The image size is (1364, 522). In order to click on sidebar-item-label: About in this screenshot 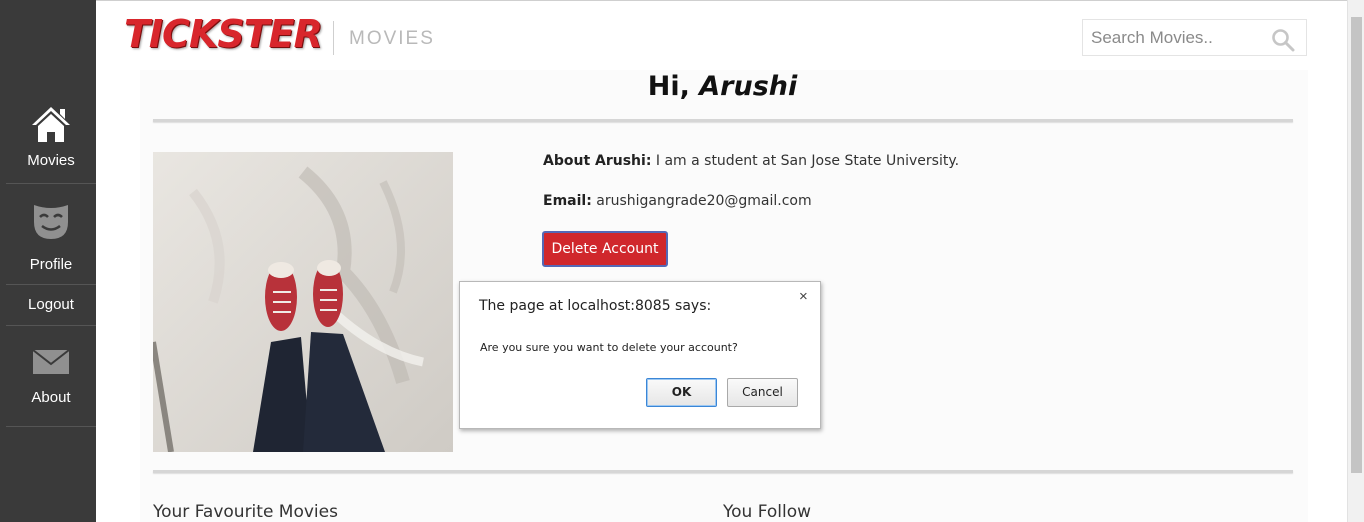, I will do `click(51, 397)`.